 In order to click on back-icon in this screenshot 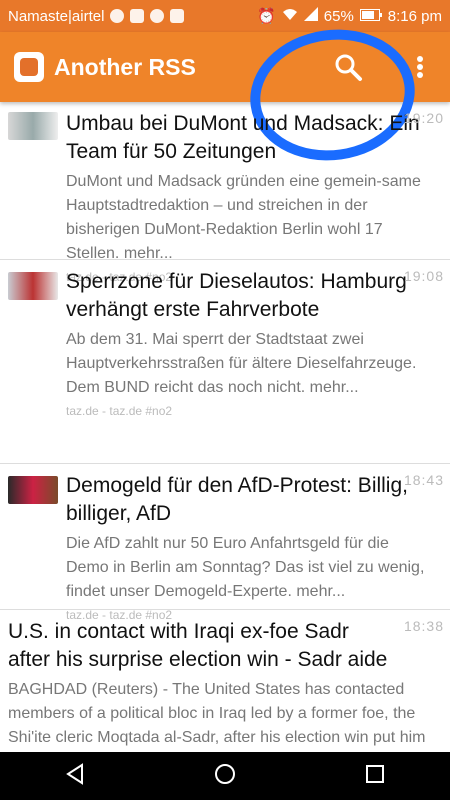, I will do `click(74, 773)`.